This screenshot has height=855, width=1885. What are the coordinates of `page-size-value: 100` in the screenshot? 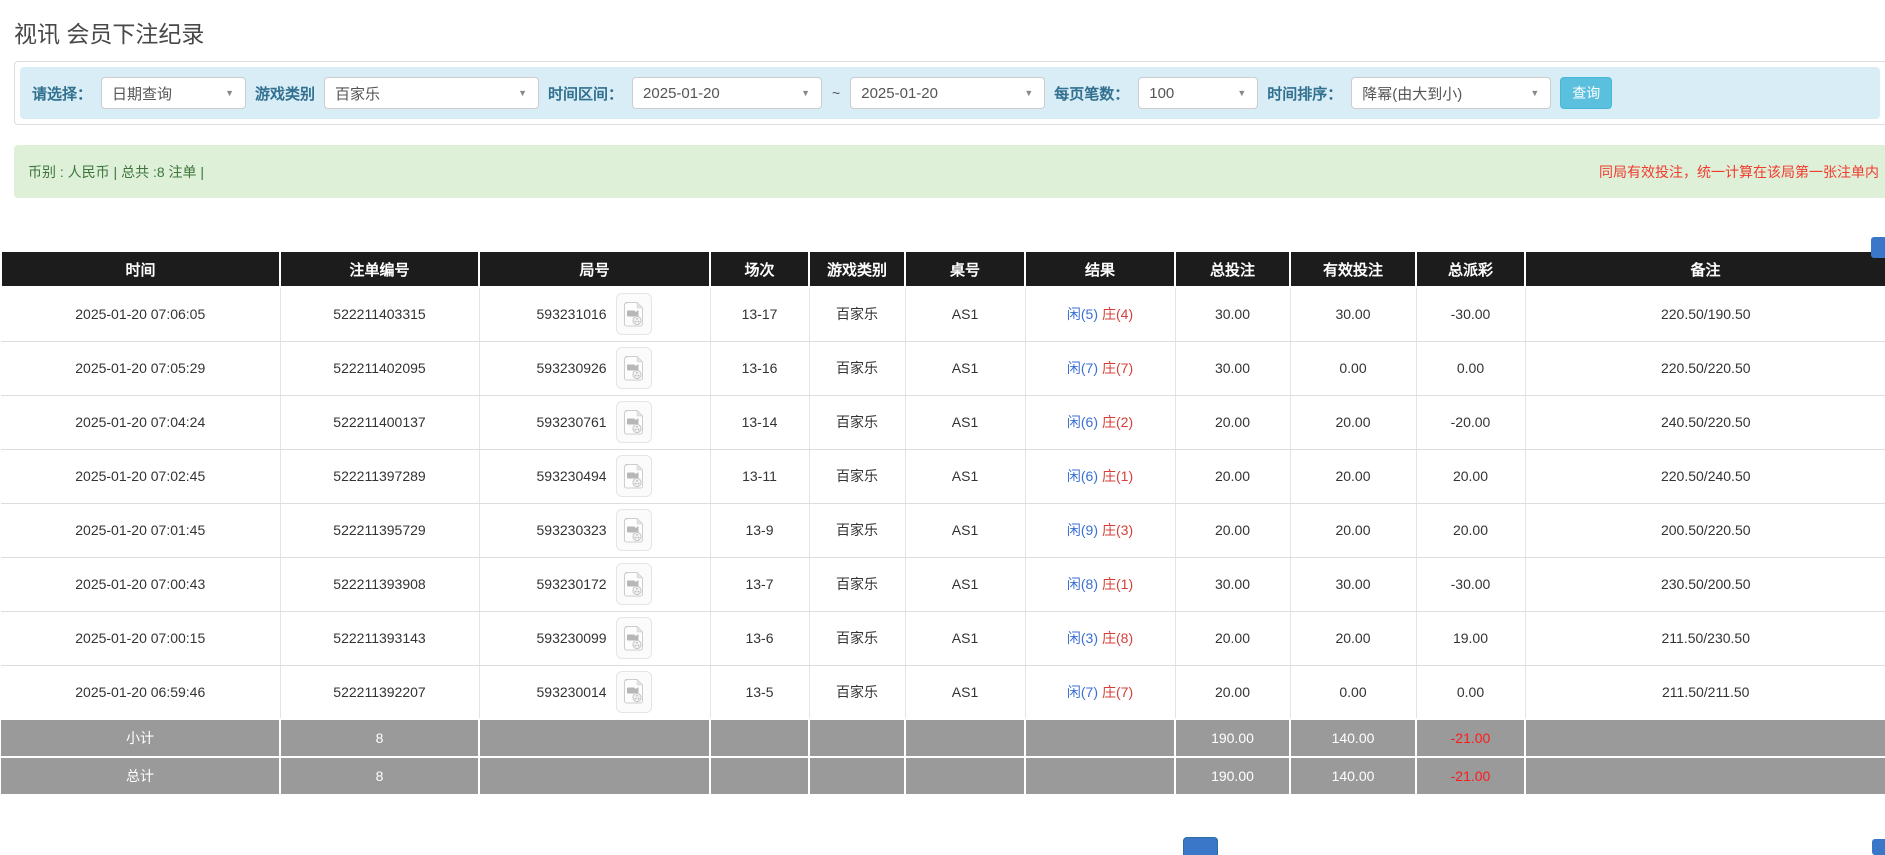 It's located at (1162, 93).